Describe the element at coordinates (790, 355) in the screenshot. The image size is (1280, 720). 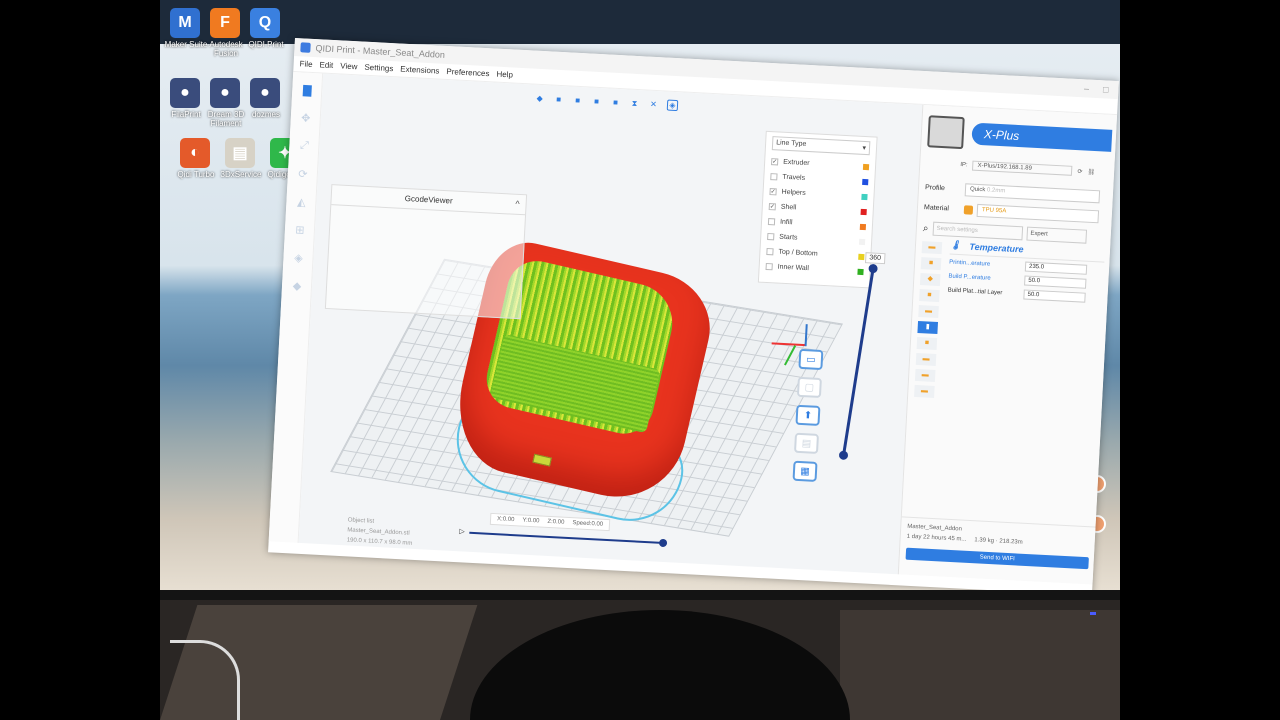
I see `z-axis-icon` at that location.